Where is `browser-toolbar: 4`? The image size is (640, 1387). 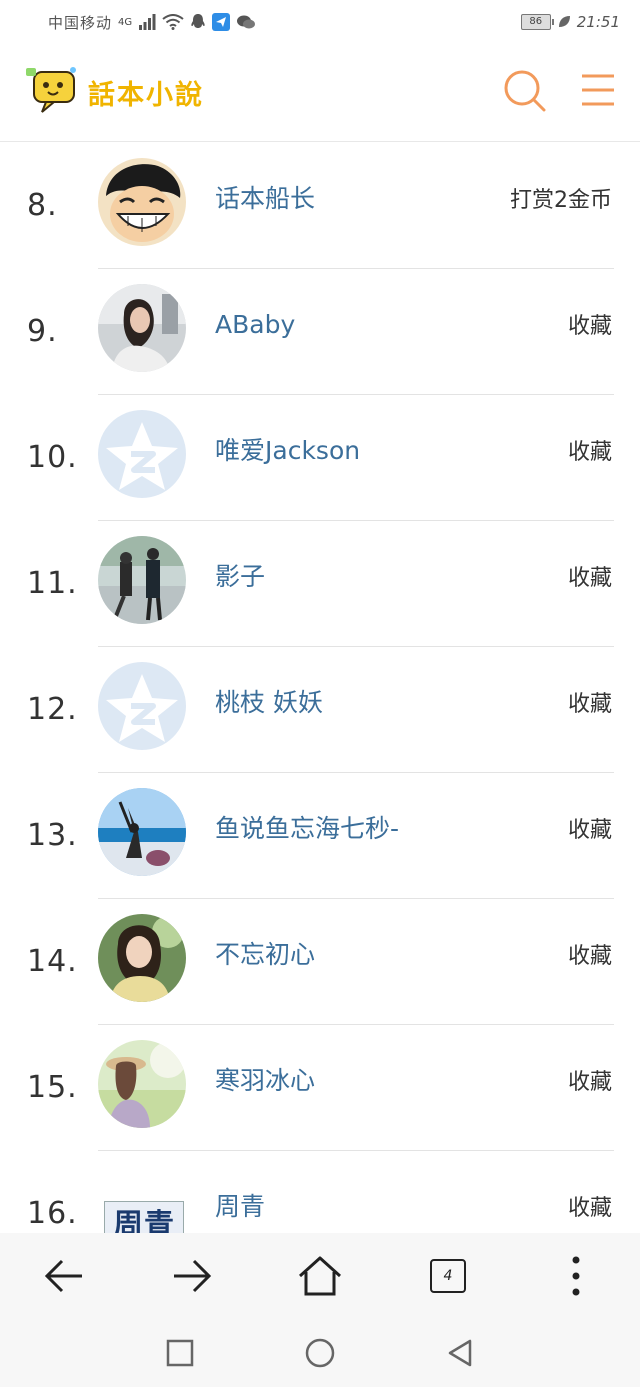 browser-toolbar: 4 is located at coordinates (320, 1276).